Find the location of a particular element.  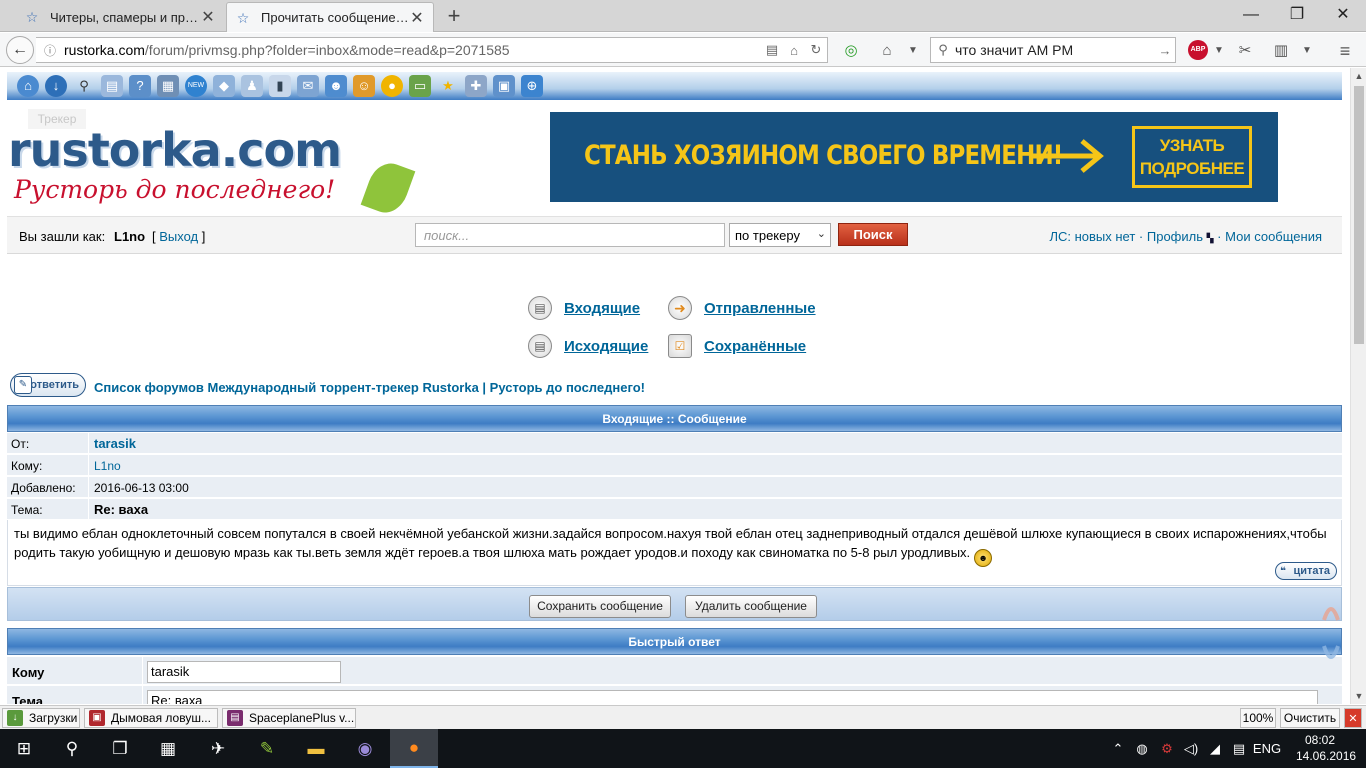

bookmark-icon: ▮ is located at coordinates (280, 86).